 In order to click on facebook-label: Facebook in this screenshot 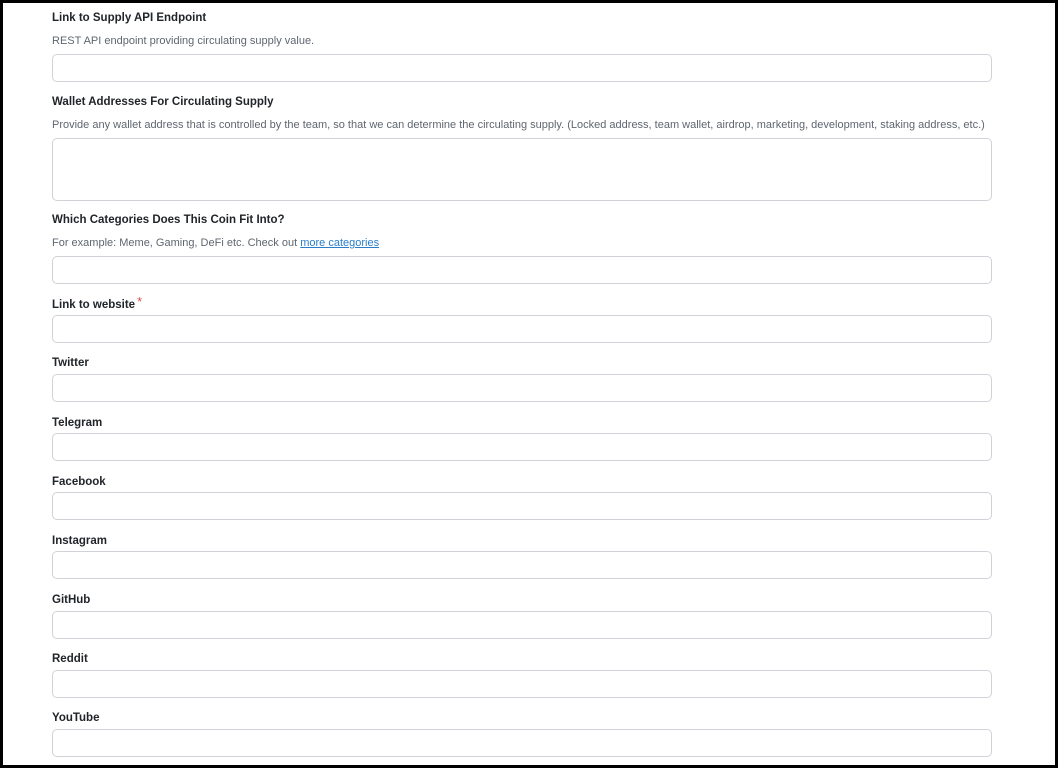, I will do `click(79, 482)`.